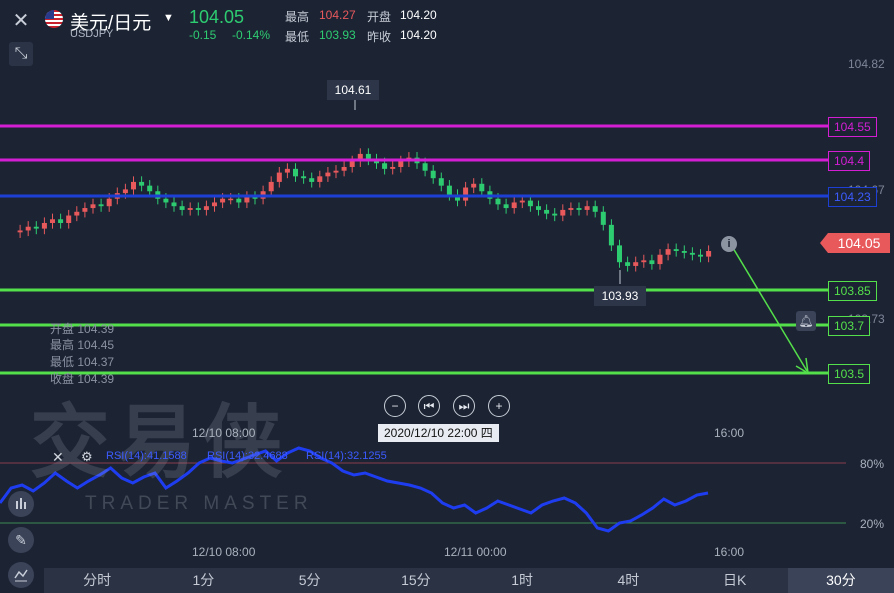 The height and width of the screenshot is (593, 894). Describe the element at coordinates (82, 362) in the screenshot. I see `ohlc-low: 最低 104.37` at that location.